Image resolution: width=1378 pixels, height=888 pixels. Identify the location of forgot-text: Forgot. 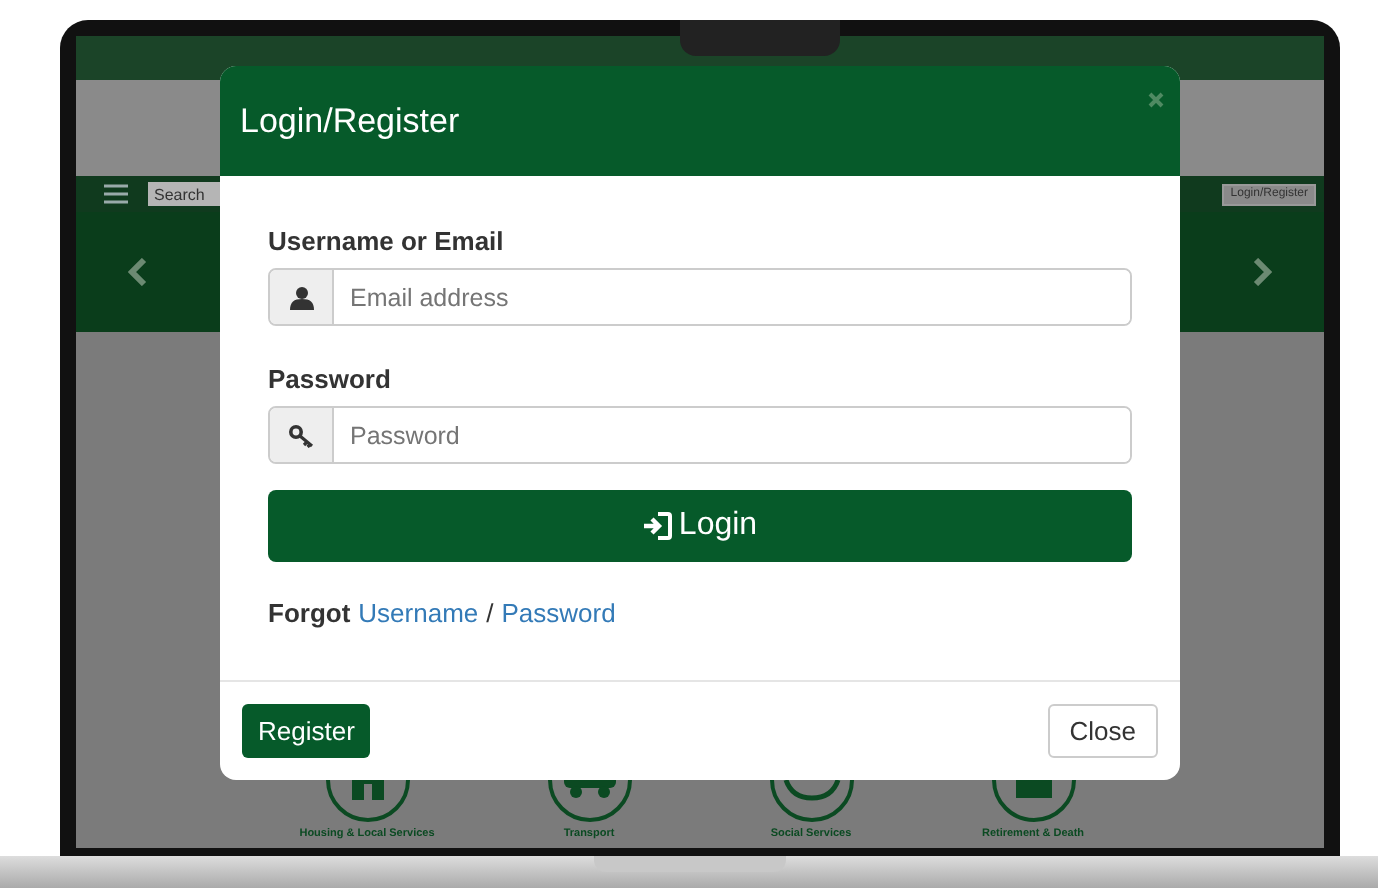
(309, 613).